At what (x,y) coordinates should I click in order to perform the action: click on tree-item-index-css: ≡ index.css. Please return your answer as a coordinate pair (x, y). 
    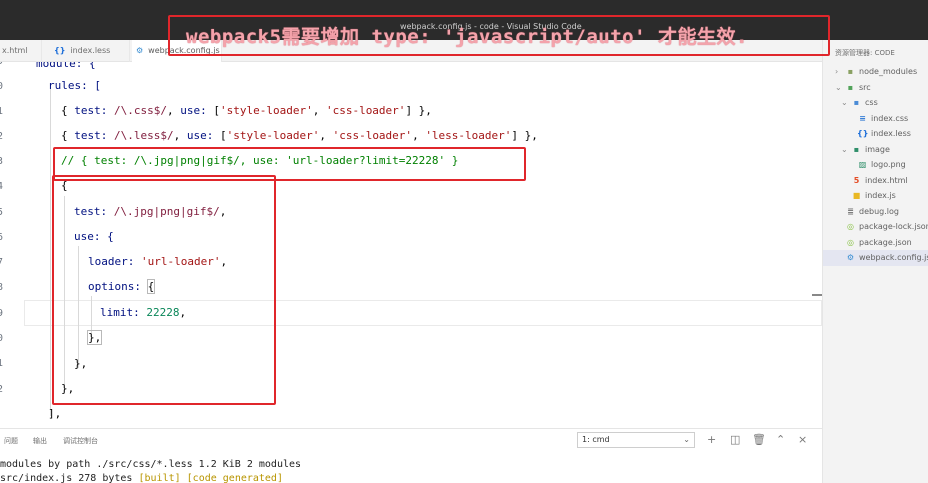
    Looking at the image, I should click on (882, 119).